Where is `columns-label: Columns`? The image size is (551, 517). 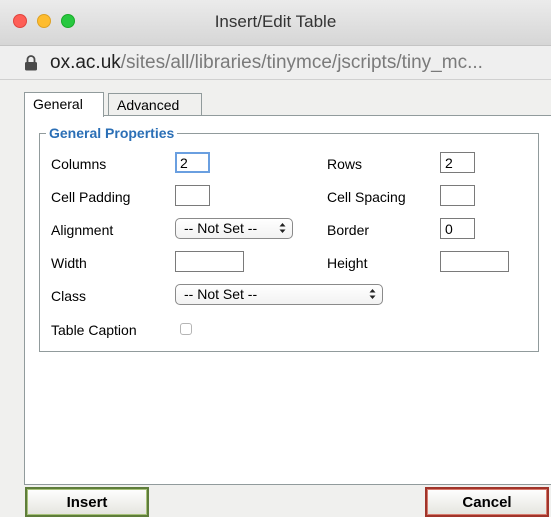
columns-label: Columns is located at coordinates (79, 164).